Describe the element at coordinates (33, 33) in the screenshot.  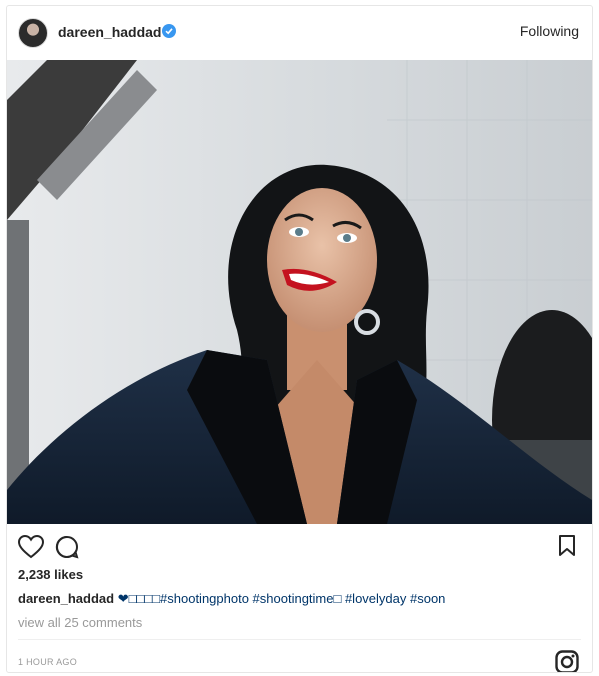
I see `avatar` at that location.